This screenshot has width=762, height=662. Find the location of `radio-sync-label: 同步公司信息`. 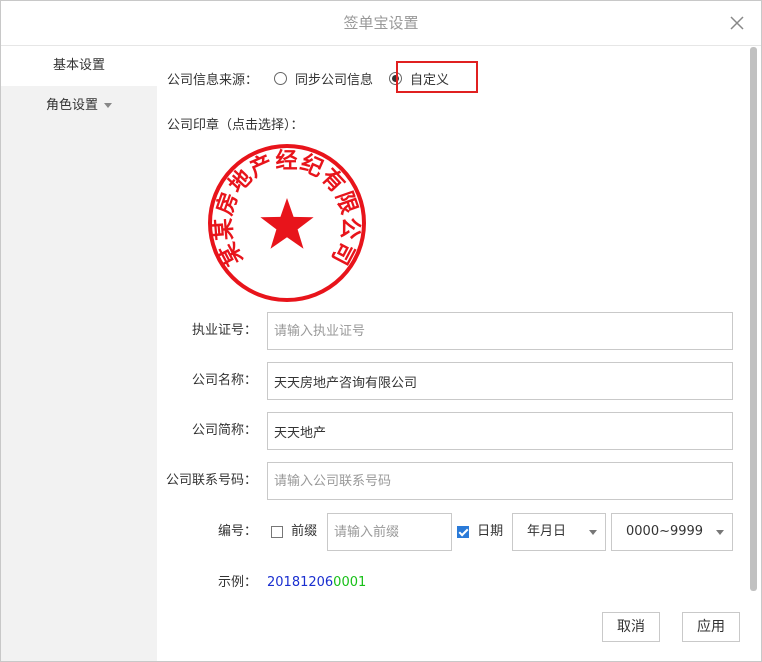

radio-sync-label: 同步公司信息 is located at coordinates (334, 78).